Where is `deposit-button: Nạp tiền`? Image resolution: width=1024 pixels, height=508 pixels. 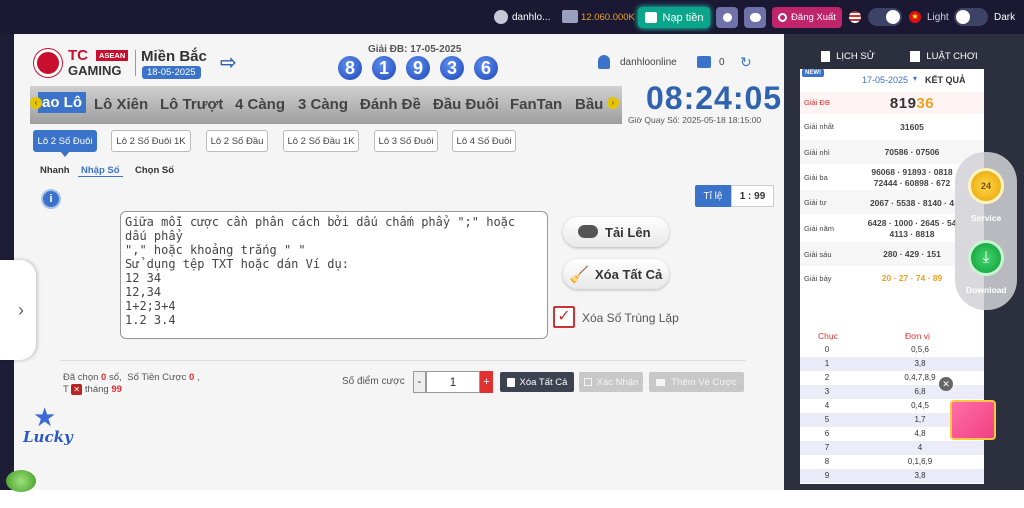
deposit-button: Nạp tiền is located at coordinates (674, 17).